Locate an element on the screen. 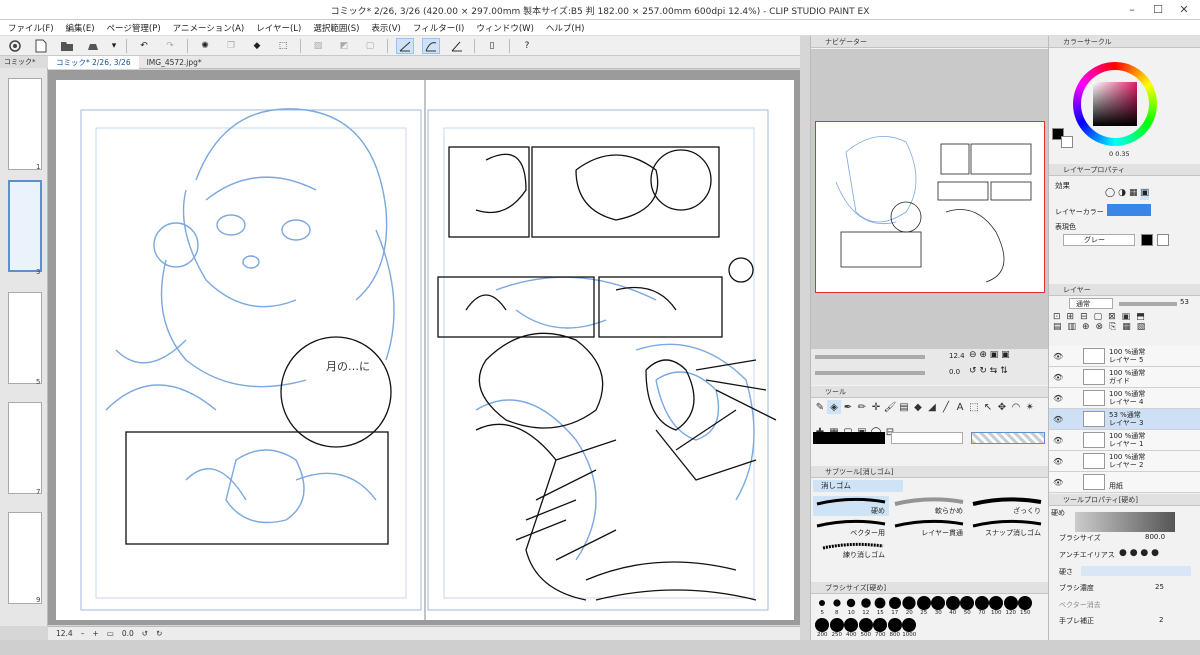  brush-size-cell: 30 is located at coordinates (938, 607).